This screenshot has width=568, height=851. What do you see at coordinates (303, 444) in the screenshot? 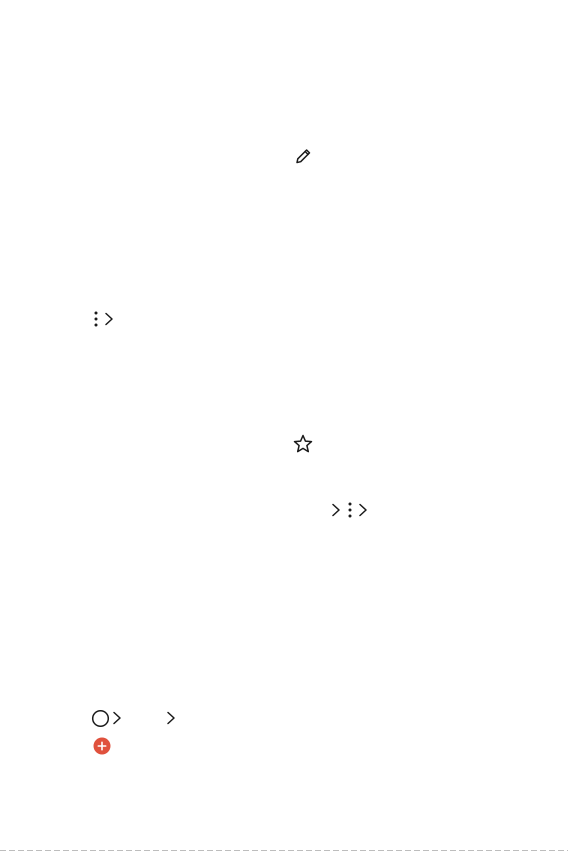
I see `star-outline-icon` at bounding box center [303, 444].